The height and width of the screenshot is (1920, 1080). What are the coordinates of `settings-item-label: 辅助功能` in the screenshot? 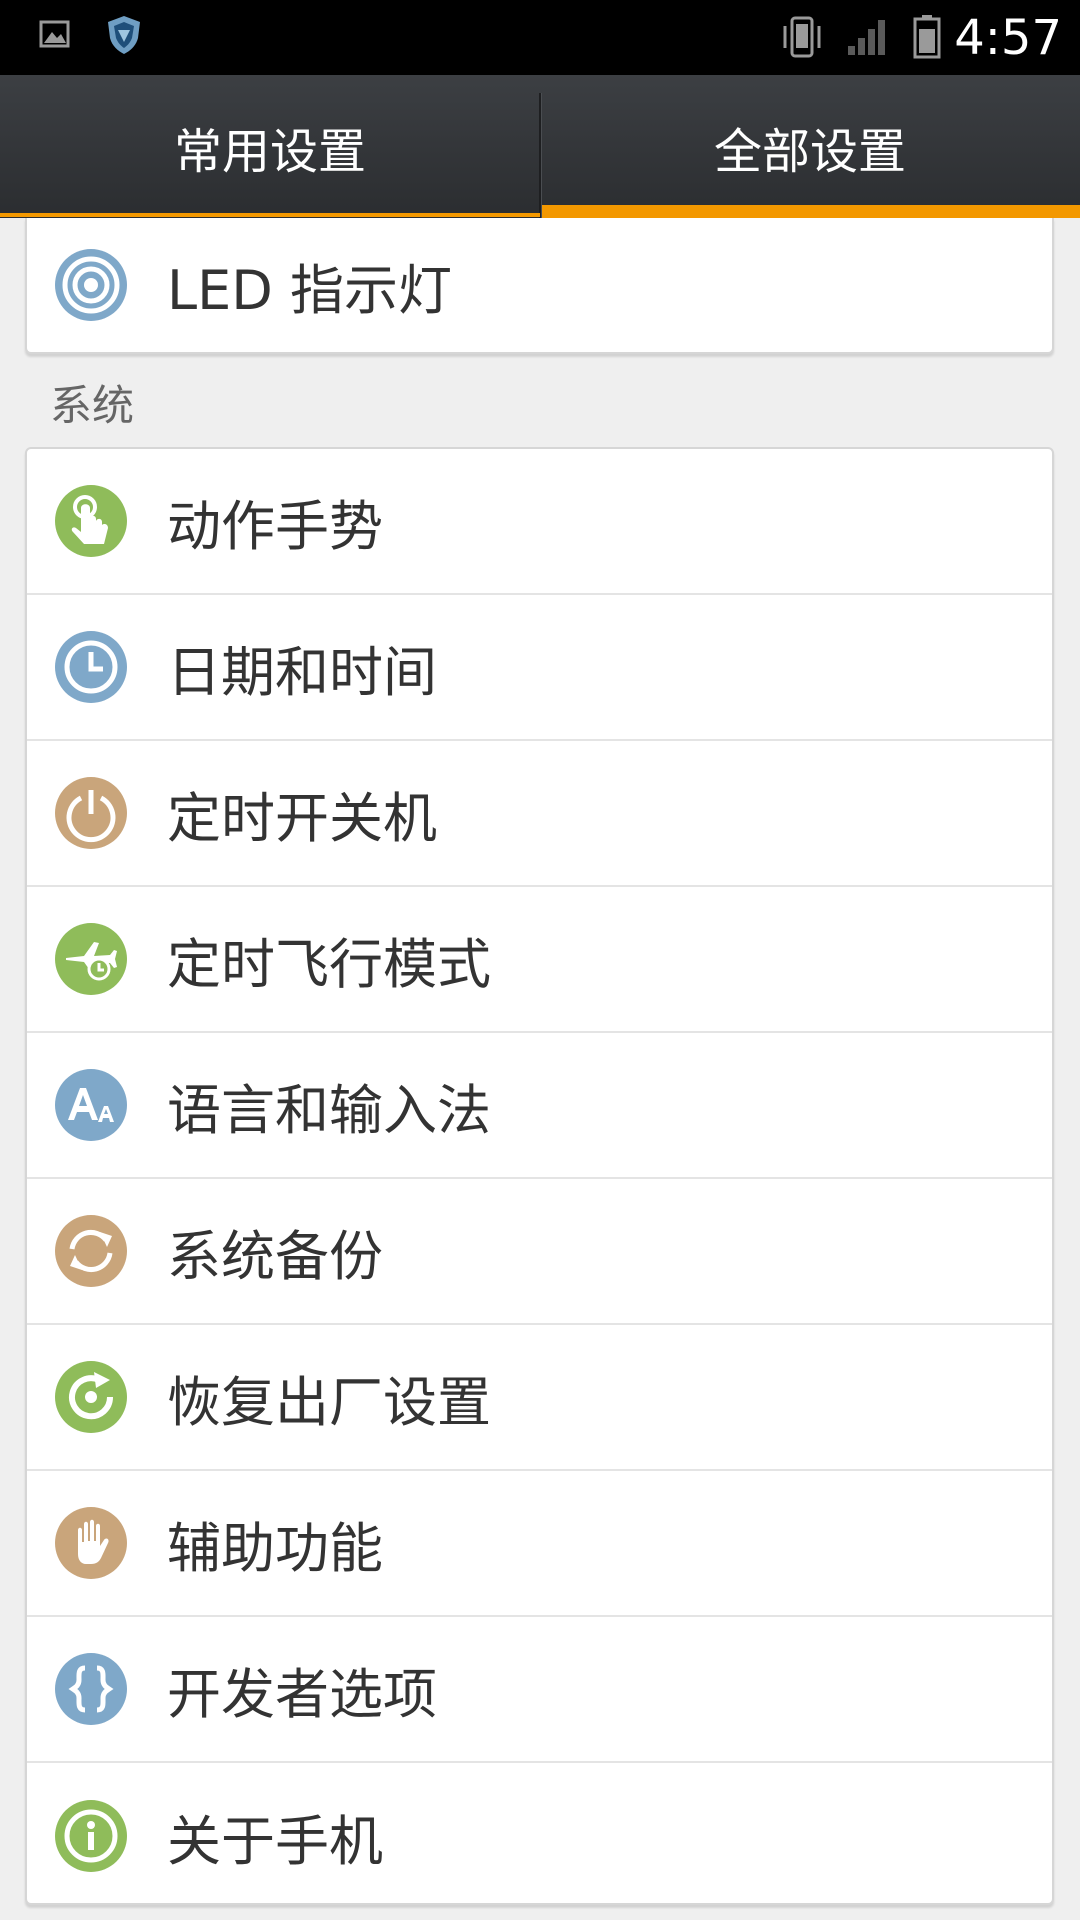 It's located at (275, 1548).